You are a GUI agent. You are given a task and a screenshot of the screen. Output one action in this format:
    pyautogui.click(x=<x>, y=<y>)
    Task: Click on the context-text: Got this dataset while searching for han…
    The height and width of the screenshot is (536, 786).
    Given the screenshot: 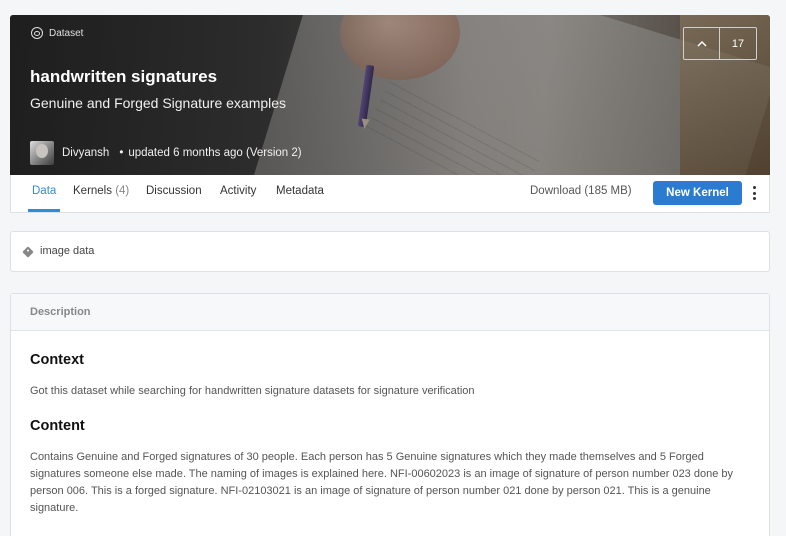 What is the action you would take?
    pyautogui.click(x=252, y=391)
    